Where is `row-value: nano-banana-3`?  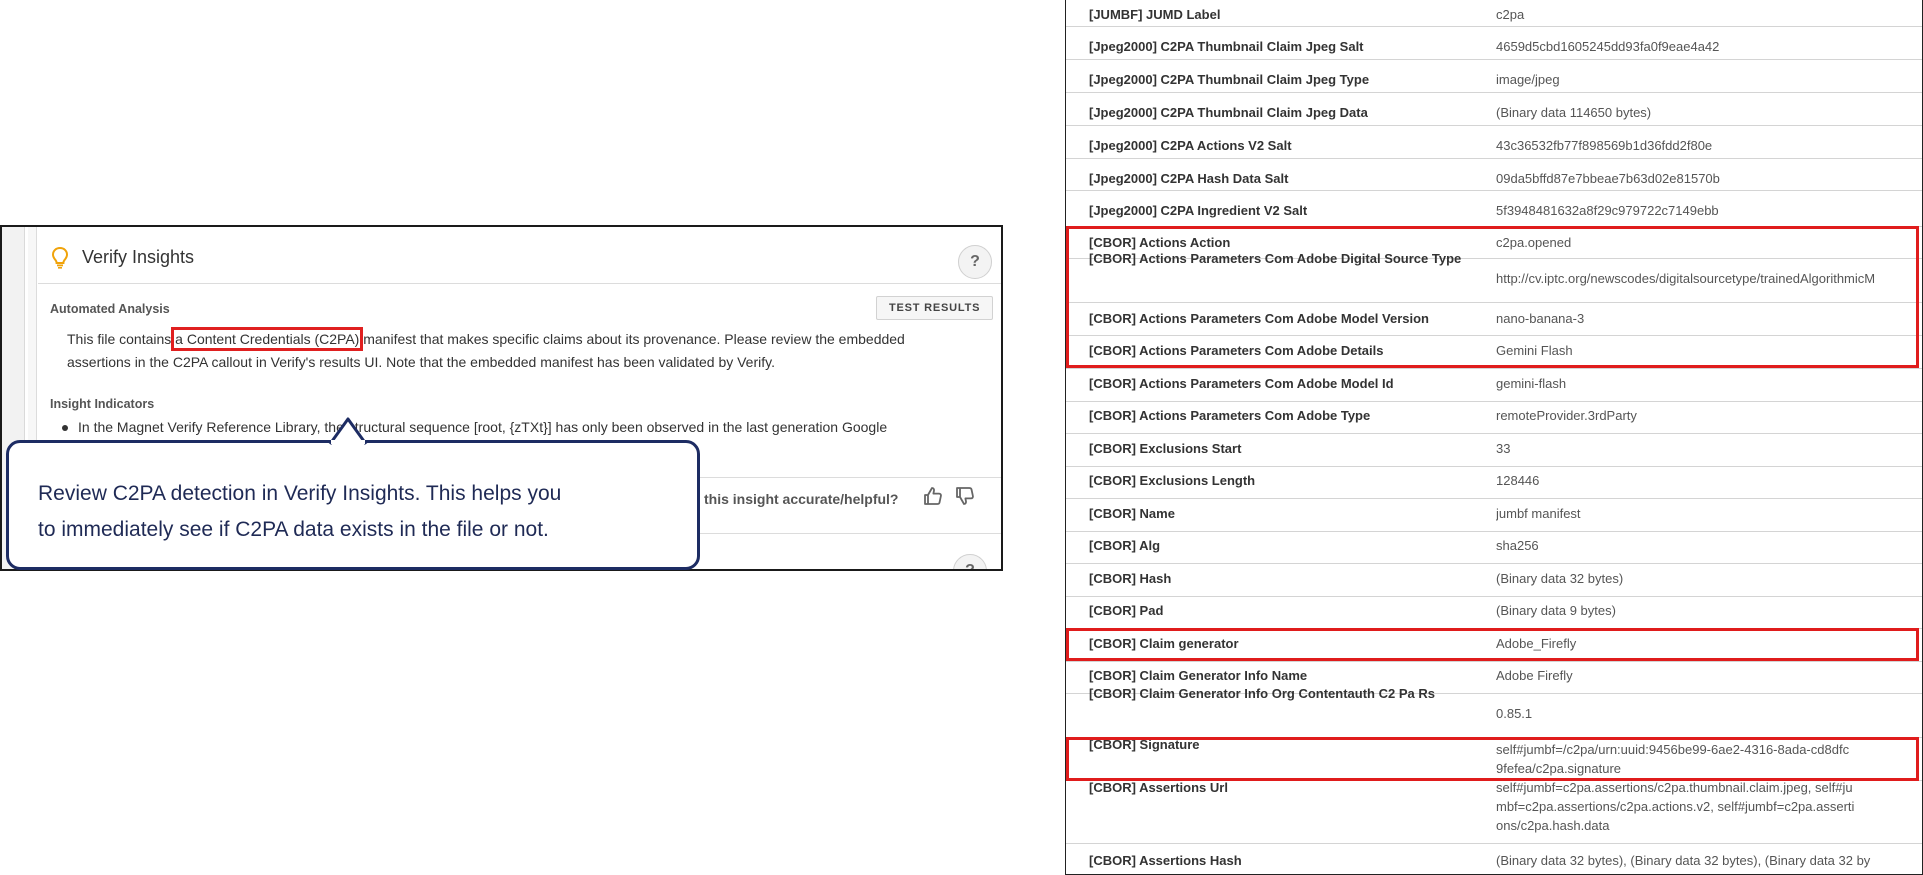
row-value: nano-banana-3 is located at coordinates (1540, 318).